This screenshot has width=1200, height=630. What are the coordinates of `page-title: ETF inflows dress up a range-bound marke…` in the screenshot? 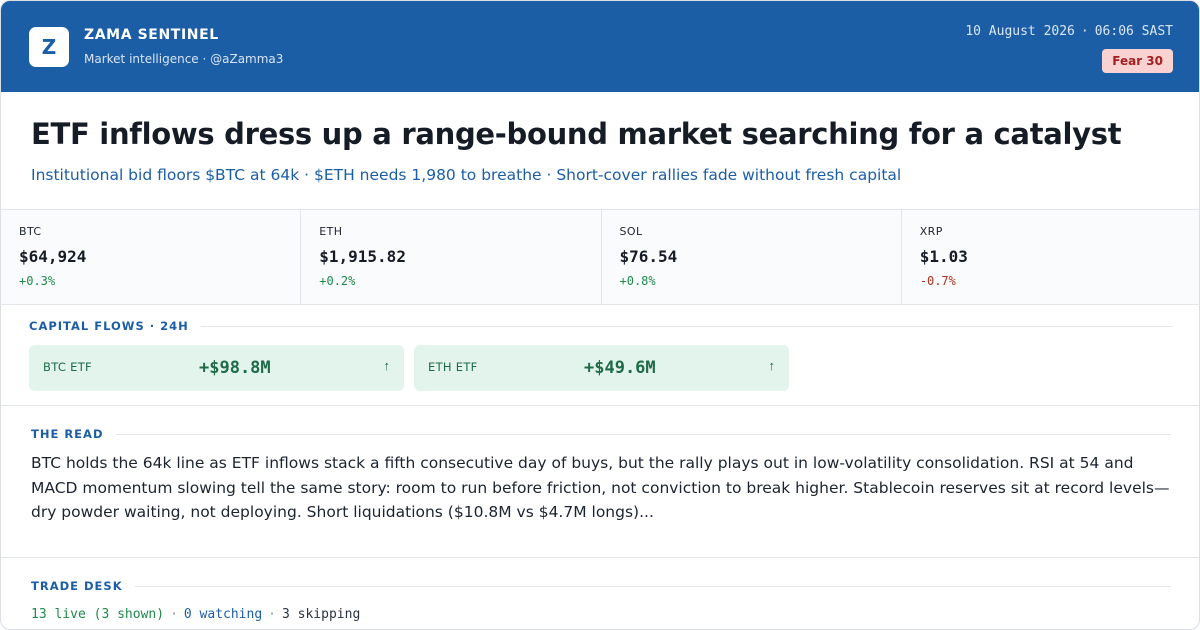 It's located at (576, 134).